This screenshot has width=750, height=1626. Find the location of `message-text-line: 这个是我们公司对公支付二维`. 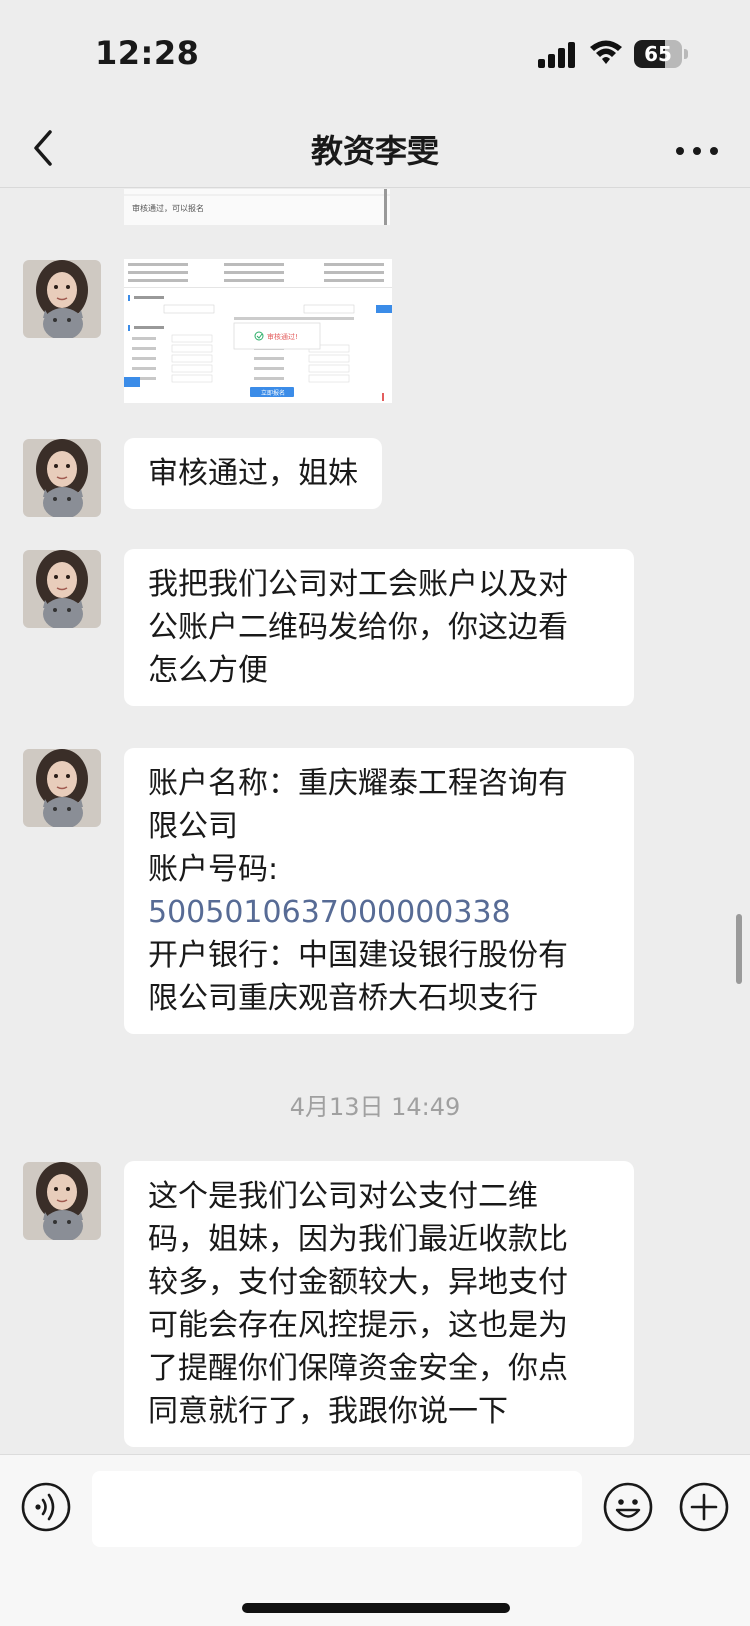

message-text-line: 这个是我们公司对公支付二维 is located at coordinates (343, 1196).